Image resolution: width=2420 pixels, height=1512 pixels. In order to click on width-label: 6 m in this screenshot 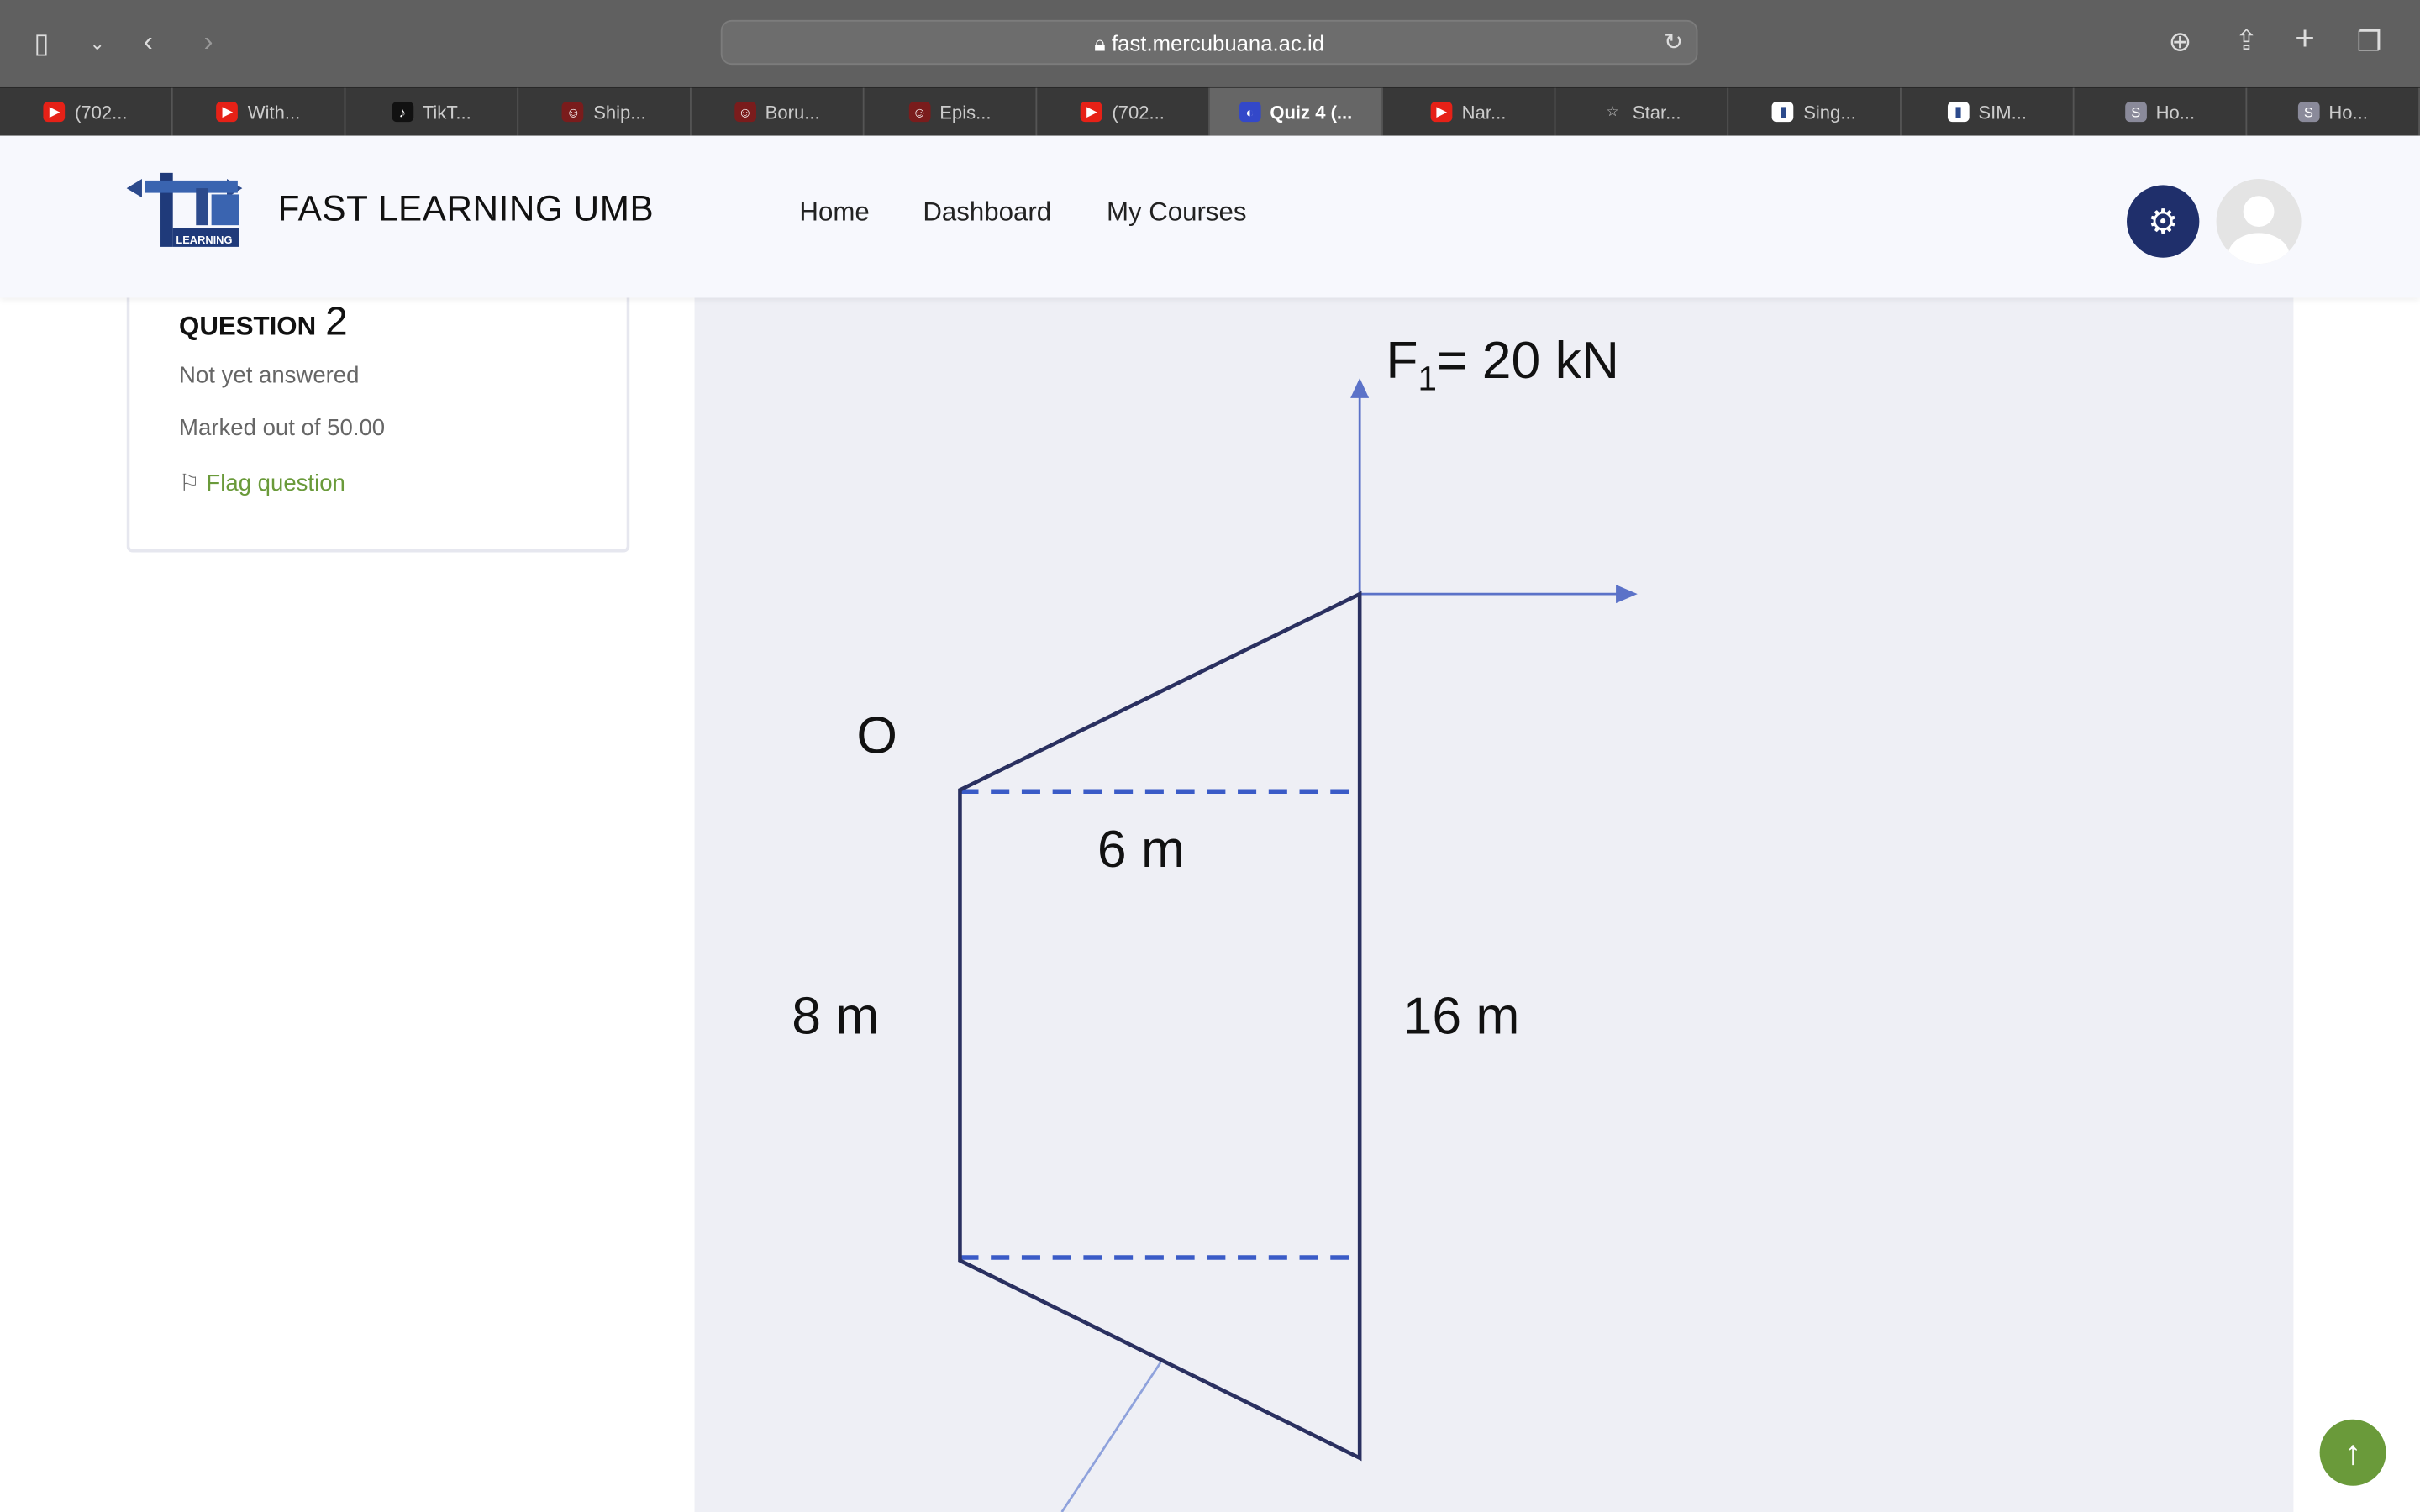, I will do `click(1141, 849)`.